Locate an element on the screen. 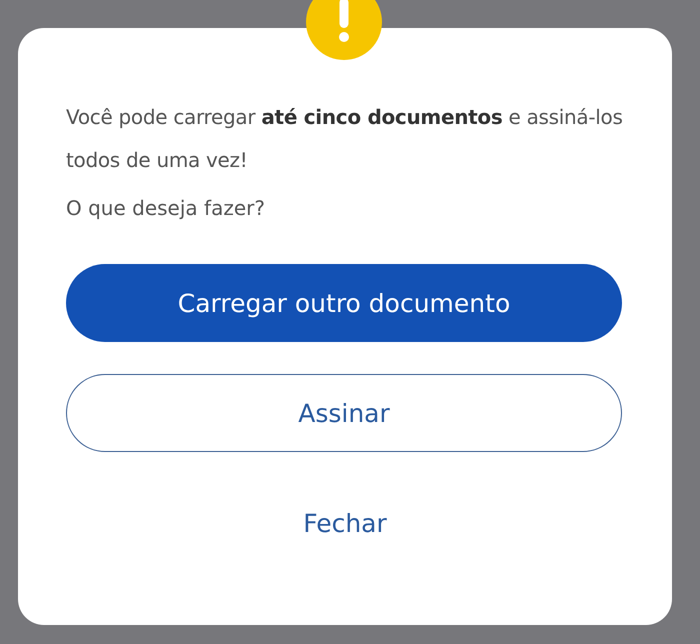 This screenshot has width=700, height=644. dialog-message: Você pode carregar até cinco documentos e assiná-los todos de uma vez! is located at coordinates (345, 139).